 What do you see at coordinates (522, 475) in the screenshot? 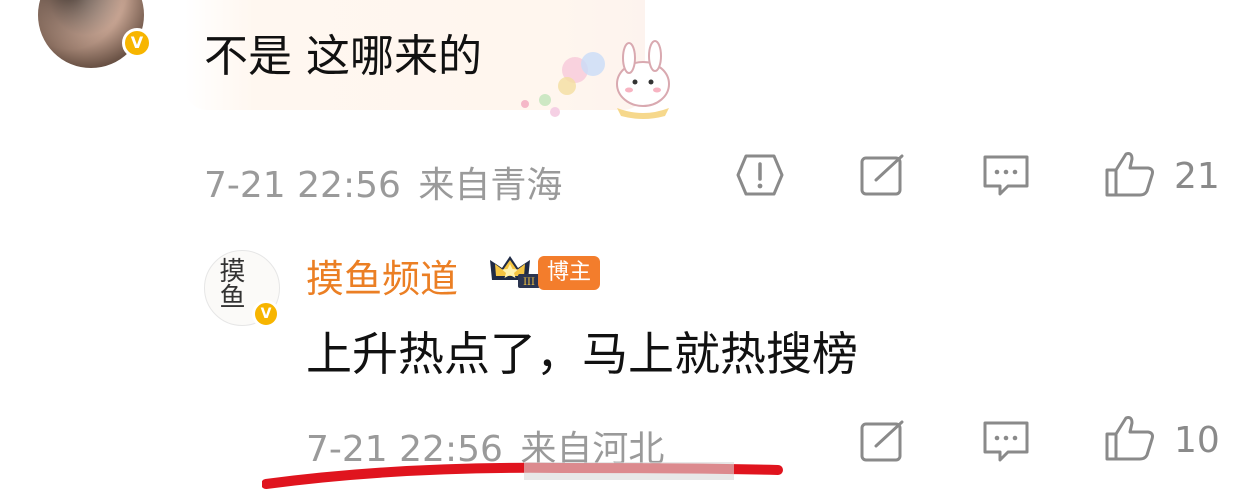
I see `red-underline-annotation` at bounding box center [522, 475].